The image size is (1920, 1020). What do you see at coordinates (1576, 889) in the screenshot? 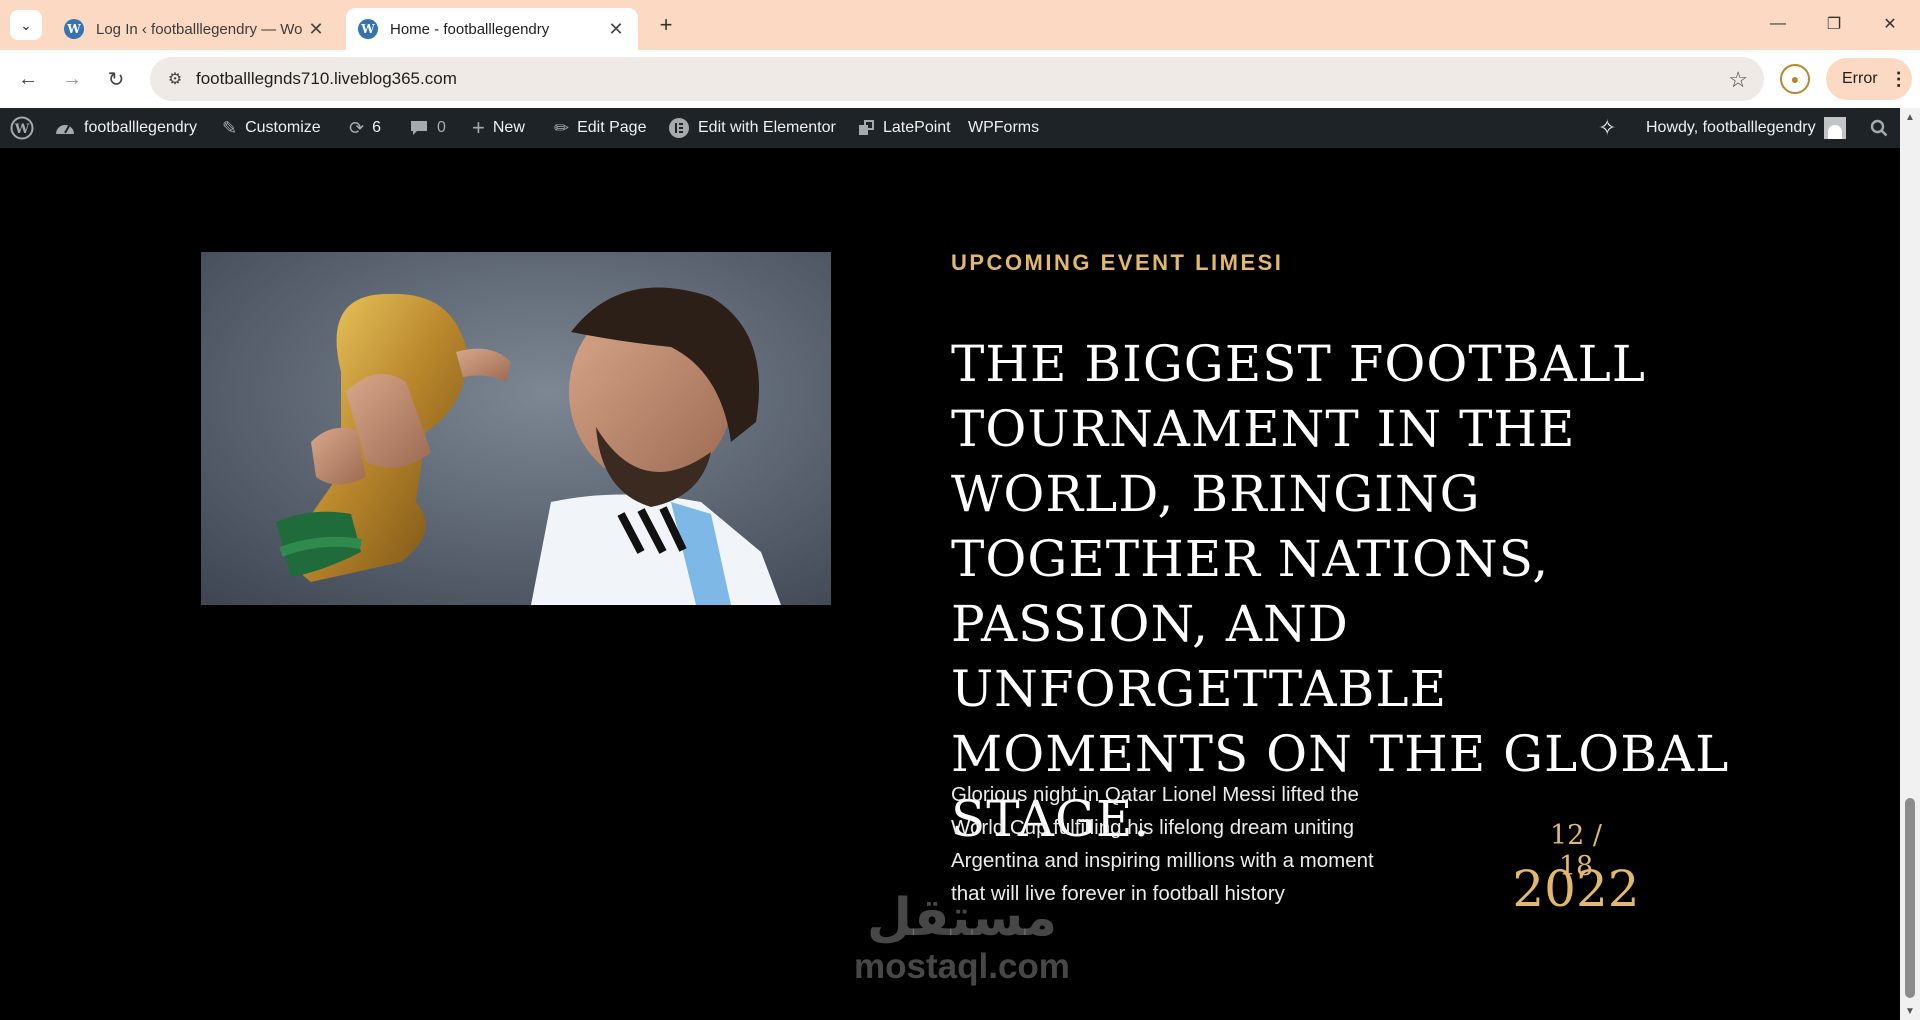
I see `event-date-year: 2022` at bounding box center [1576, 889].